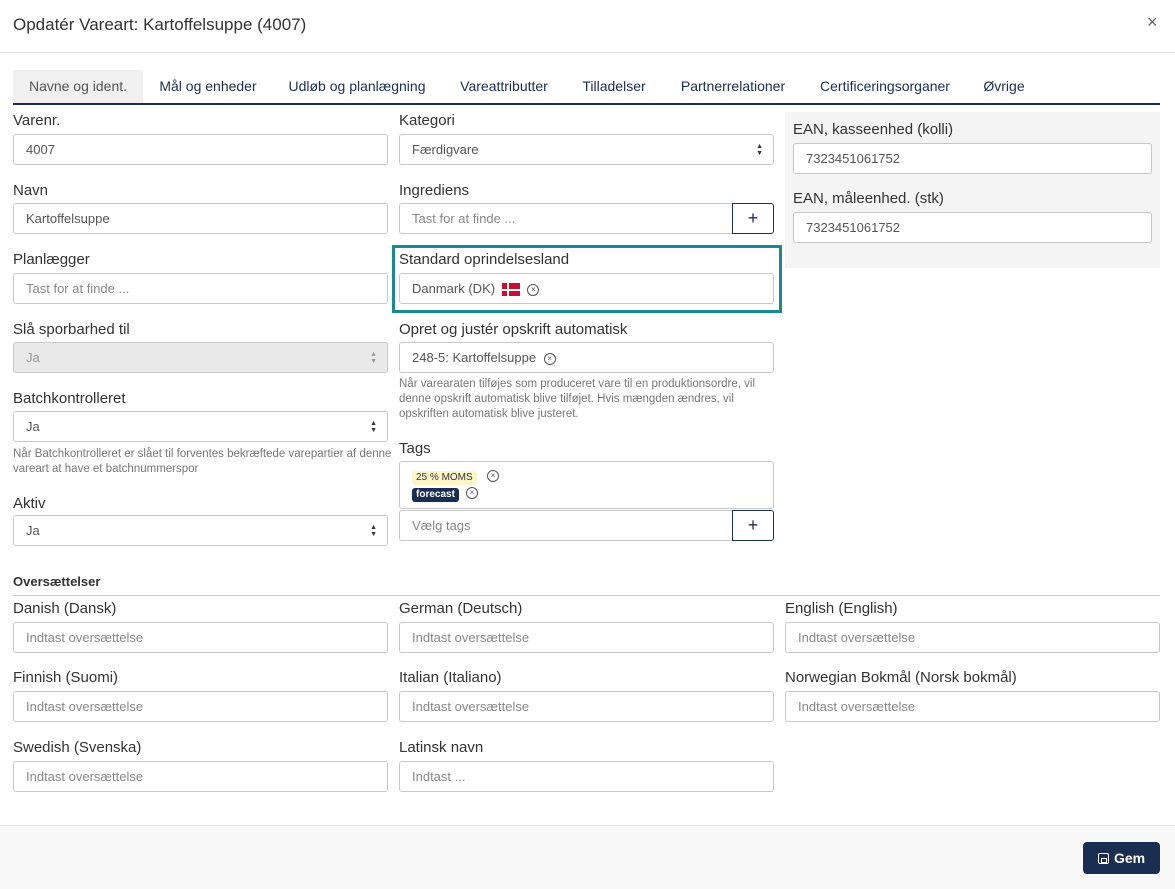  I want to click on translation-label-italian: Italian (Italiano), so click(450, 677).